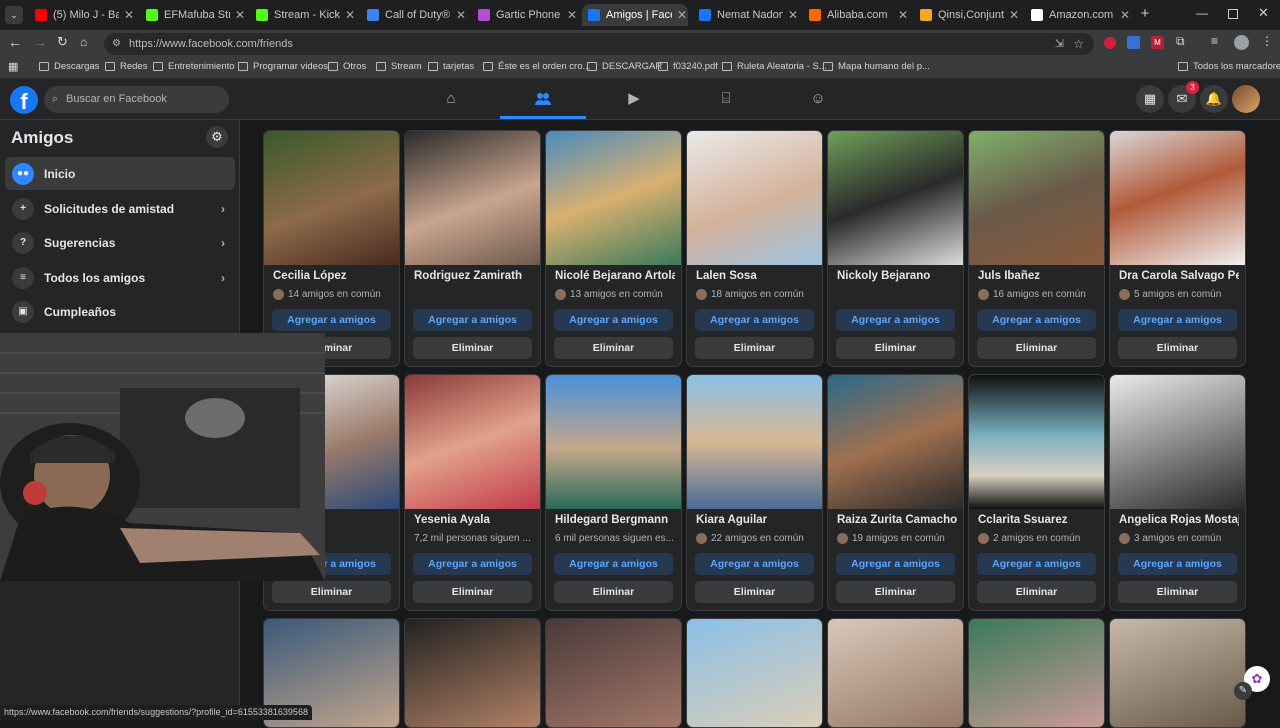 The height and width of the screenshot is (728, 1280). Describe the element at coordinates (1243, 691) in the screenshot. I see `new-message-icon: ✎` at that location.